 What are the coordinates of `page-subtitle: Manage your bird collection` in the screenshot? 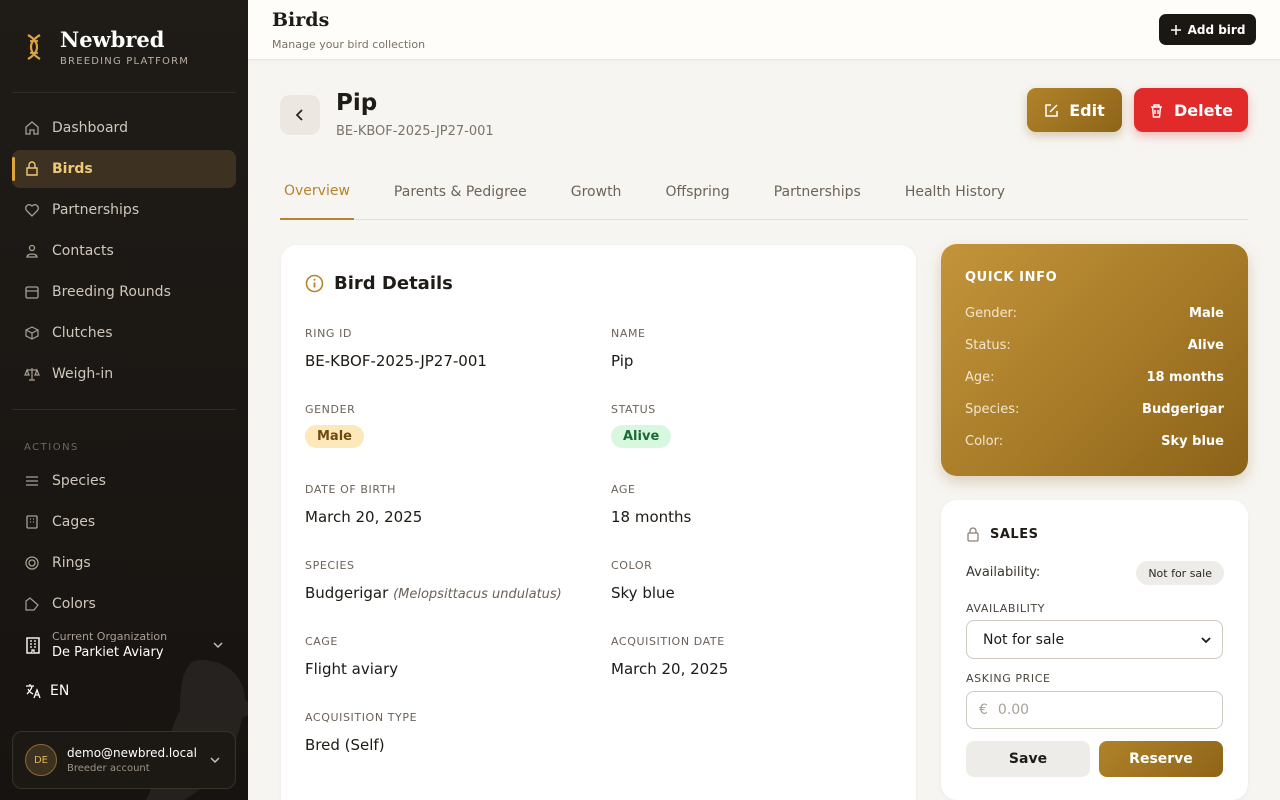 It's located at (349, 44).